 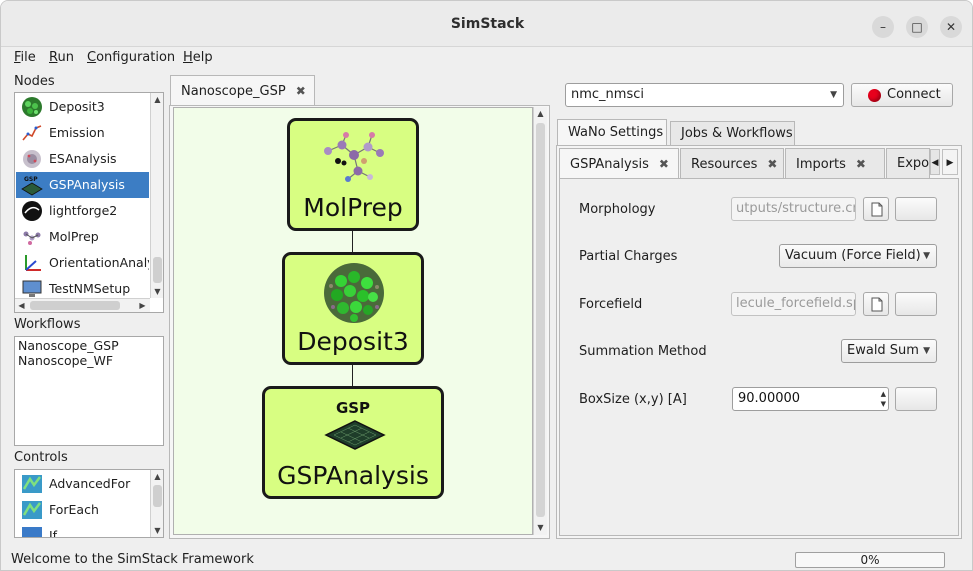 What do you see at coordinates (883, 394) in the screenshot?
I see `spin-up-icon: ▲` at bounding box center [883, 394].